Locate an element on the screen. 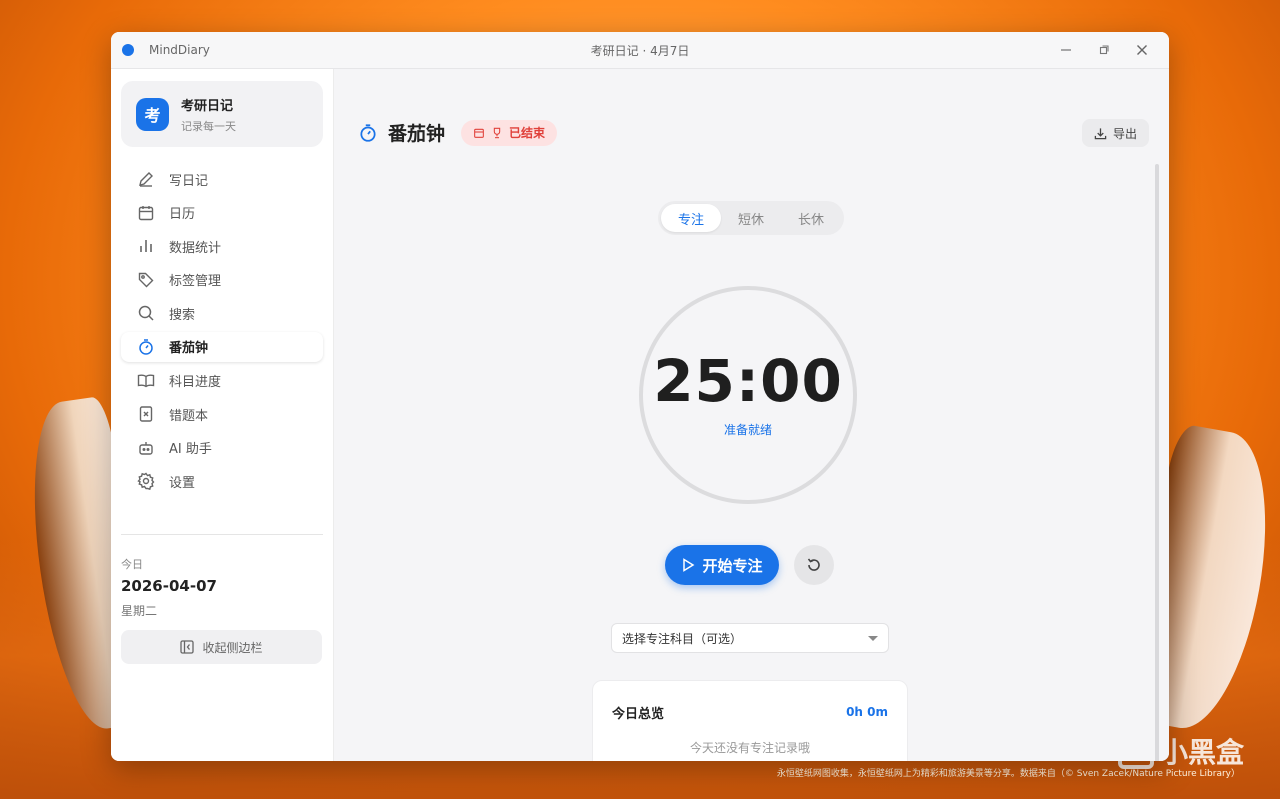 The width and height of the screenshot is (1280, 799). summary-total: 0h 0m is located at coordinates (867, 712).